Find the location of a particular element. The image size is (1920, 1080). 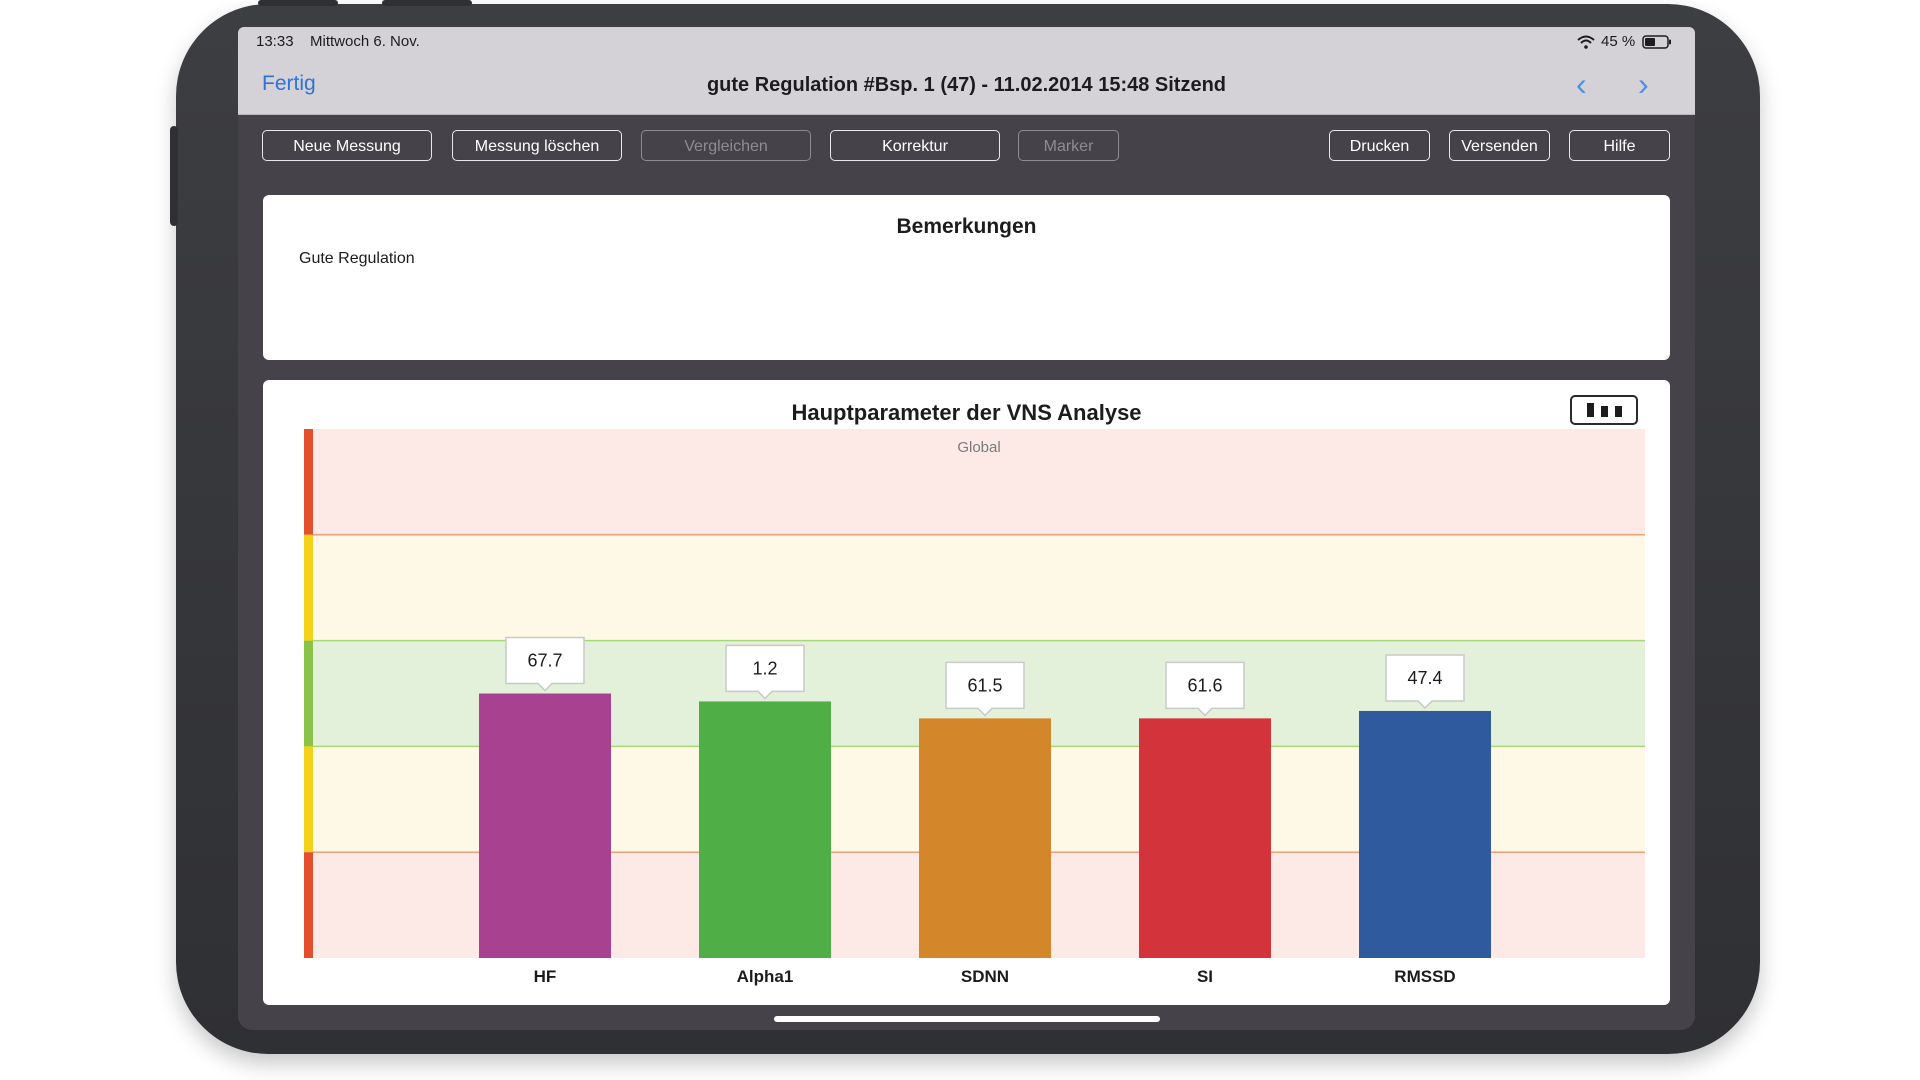

status-bar: 13:33 Mittwoch 6. Nov. 45 % is located at coordinates (966, 42).